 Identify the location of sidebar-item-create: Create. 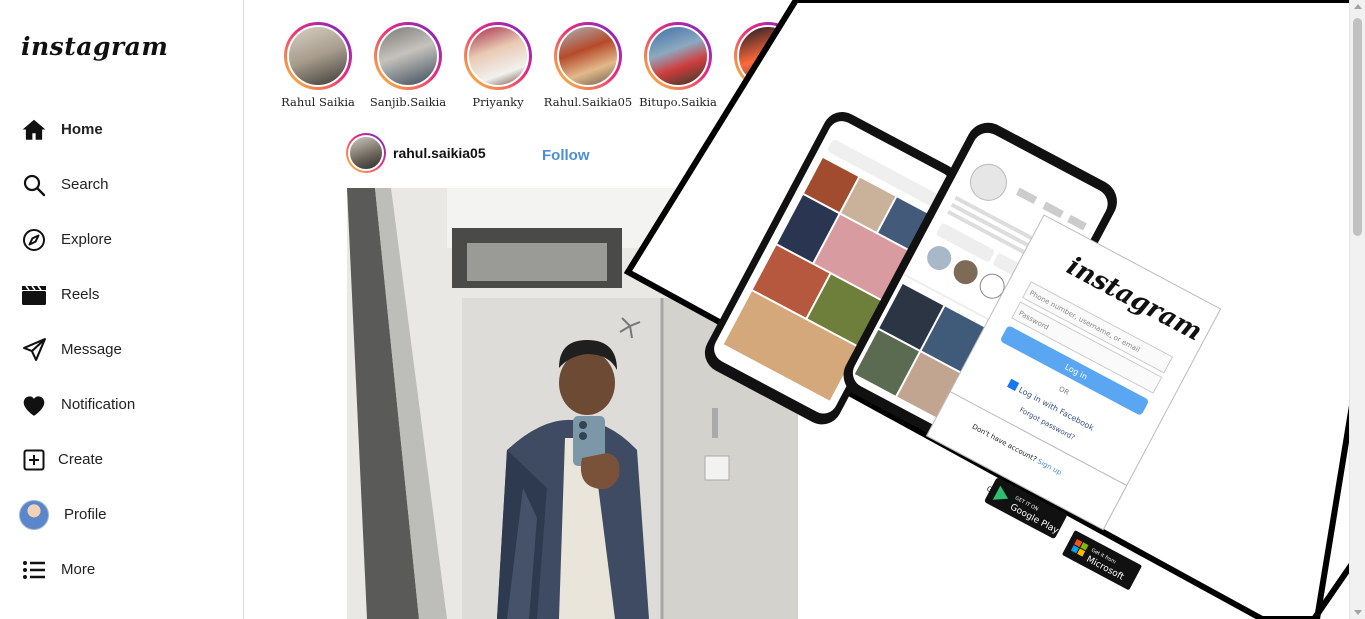
(121, 459).